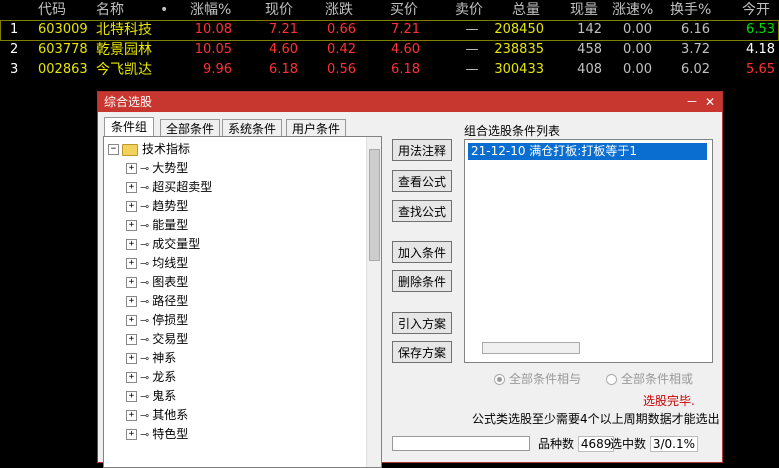 This screenshot has height=468, width=779. I want to click on total-count: 品种数 4689, so click(576, 443).